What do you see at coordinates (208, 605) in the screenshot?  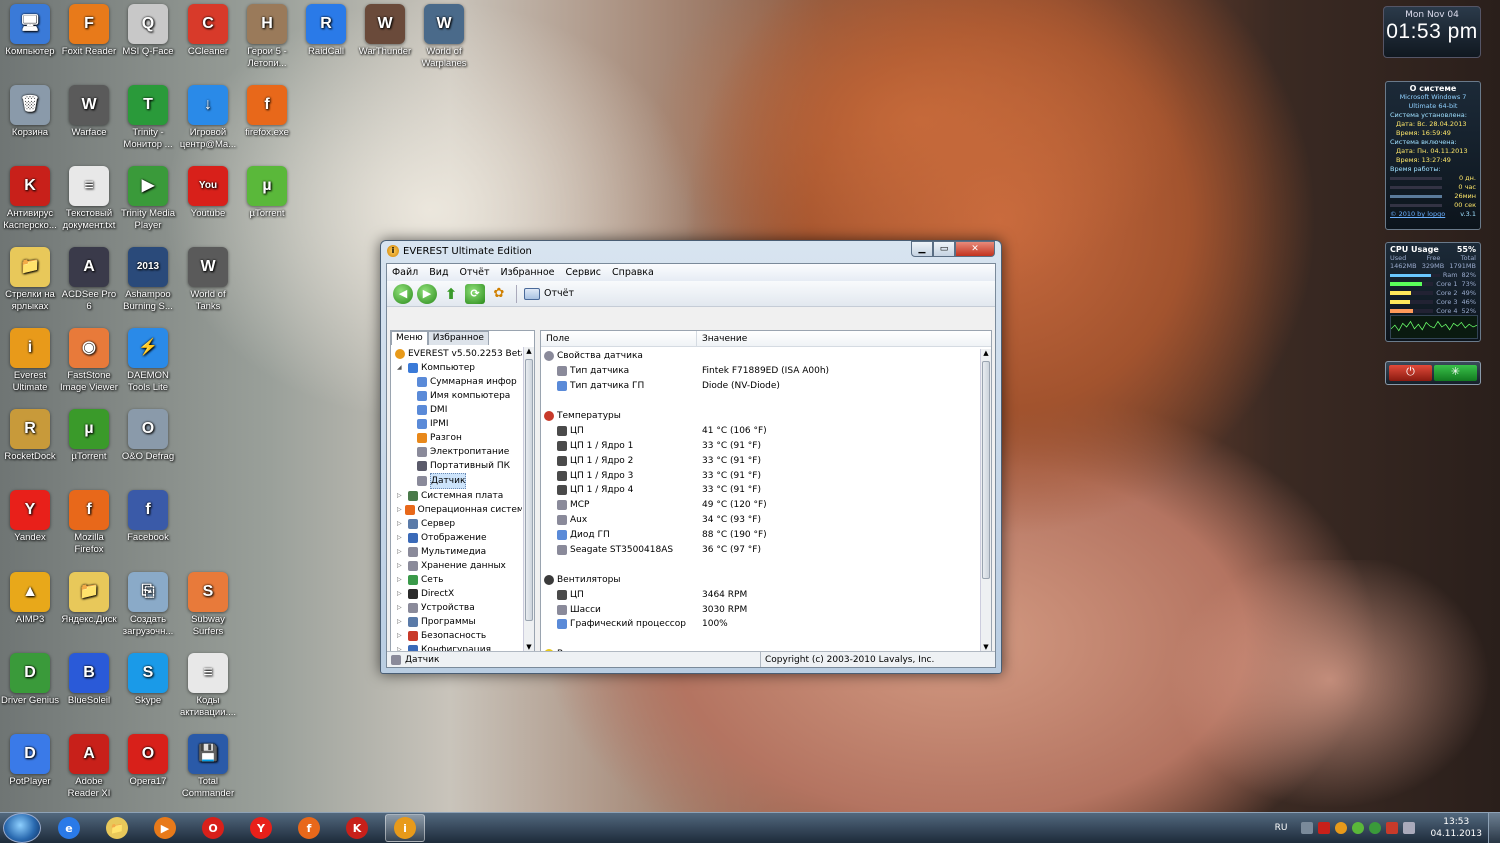 I see `desktop-icon: S Subway Surfers` at bounding box center [208, 605].